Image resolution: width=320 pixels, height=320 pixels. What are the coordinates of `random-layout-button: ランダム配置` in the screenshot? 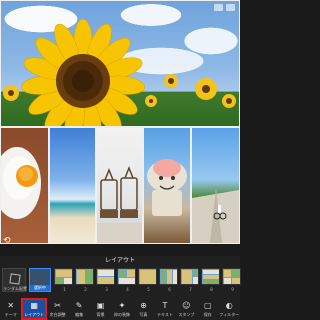 It's located at (14, 280).